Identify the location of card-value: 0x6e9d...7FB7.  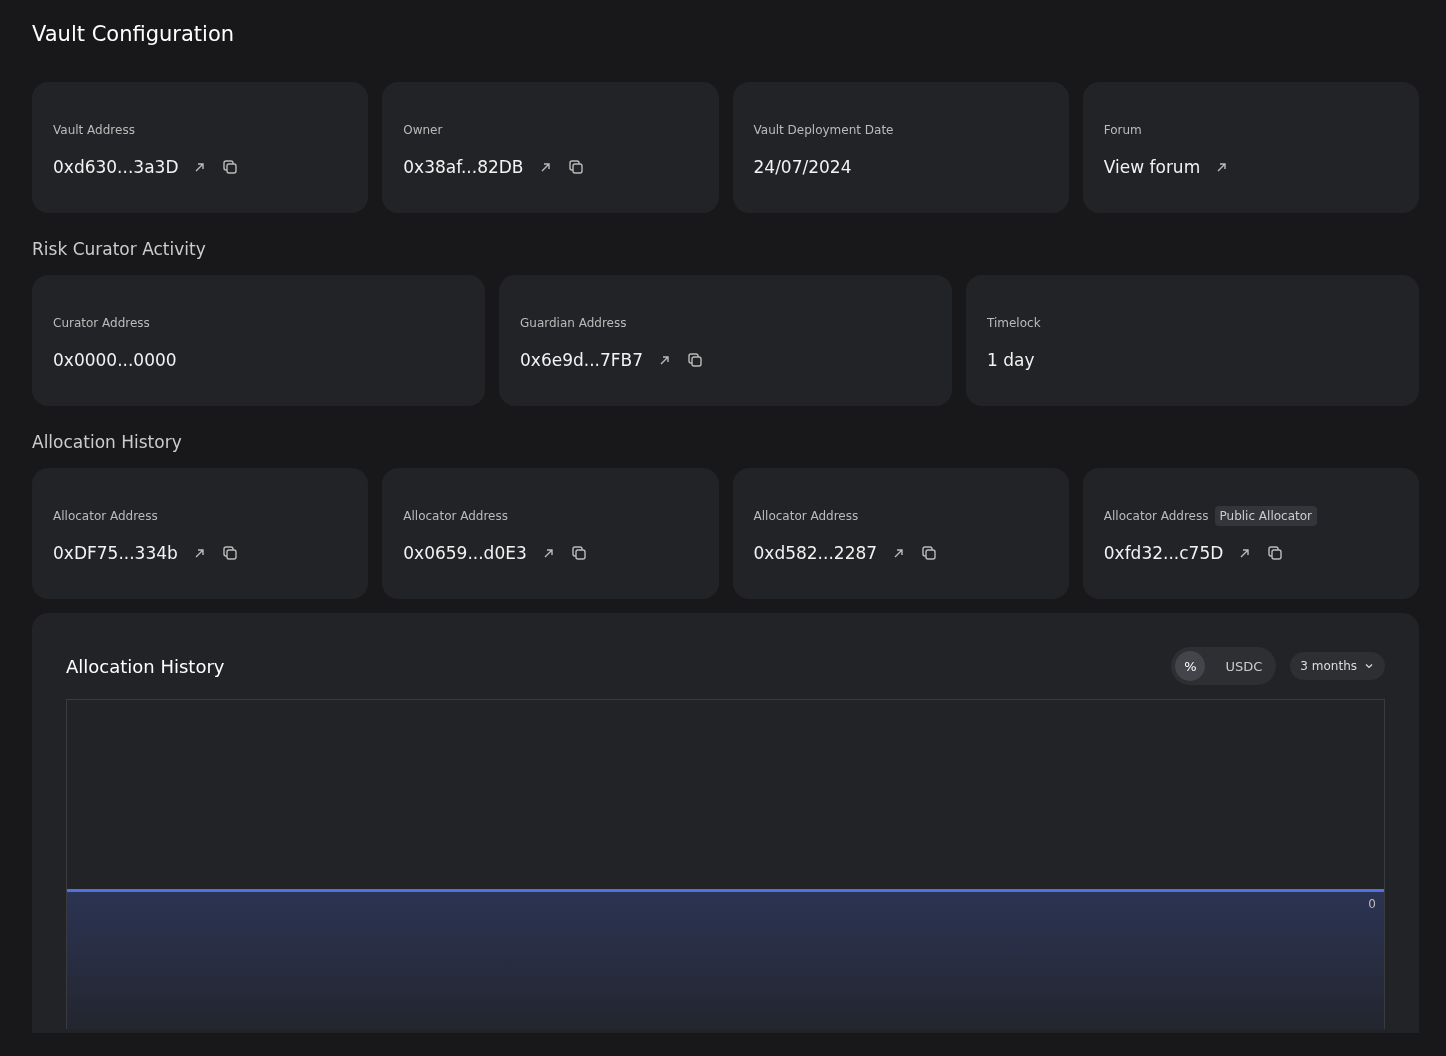
(582, 359).